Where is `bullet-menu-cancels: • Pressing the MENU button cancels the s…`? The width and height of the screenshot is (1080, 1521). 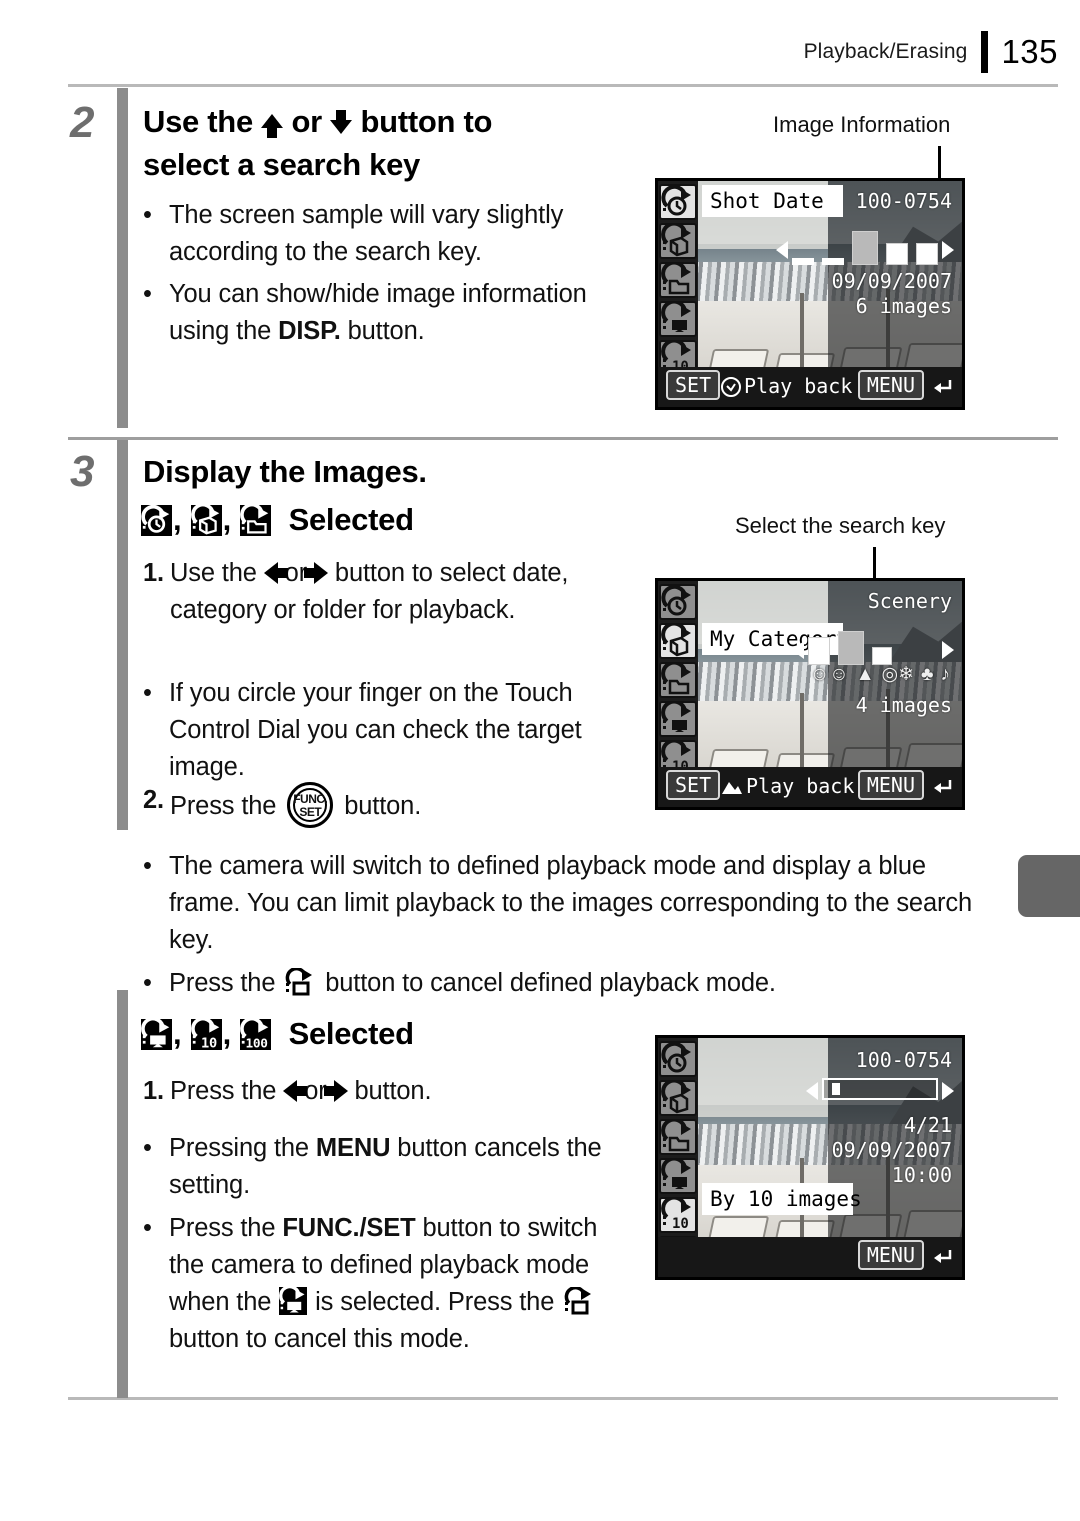 bullet-menu-cancels: • Pressing the MENU button cancels the s… is located at coordinates (388, 1167).